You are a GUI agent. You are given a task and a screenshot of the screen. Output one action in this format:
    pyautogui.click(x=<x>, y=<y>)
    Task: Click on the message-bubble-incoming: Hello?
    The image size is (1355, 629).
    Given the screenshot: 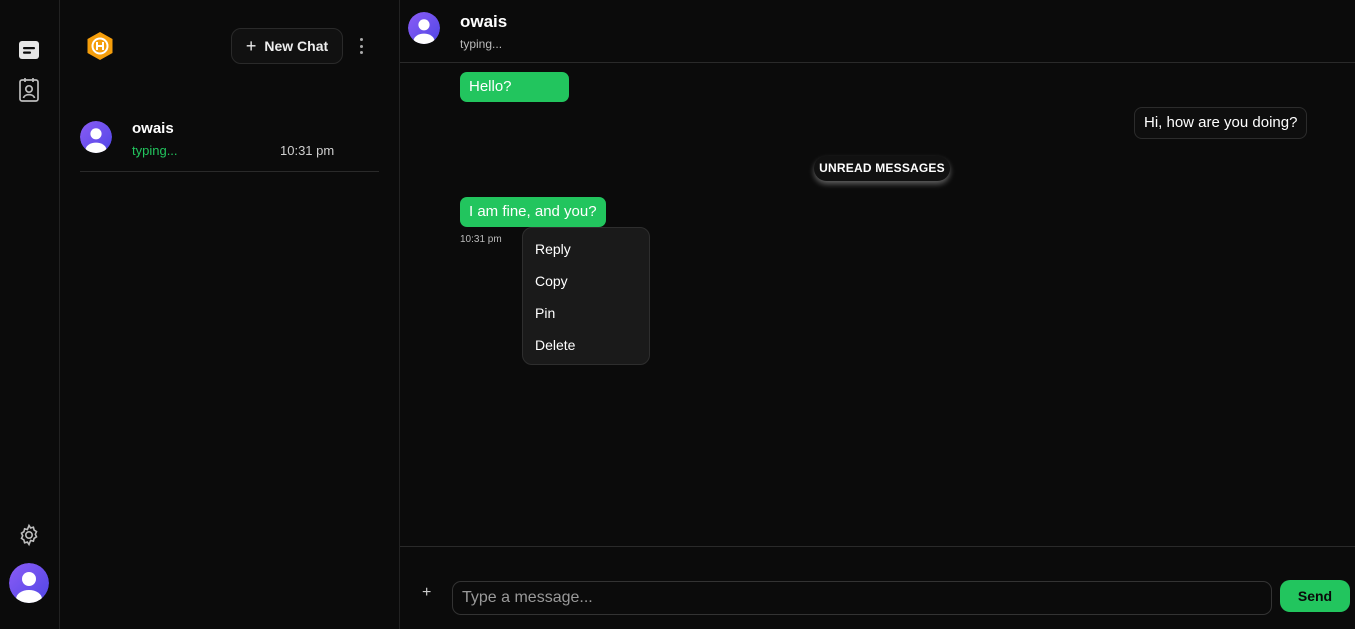 What is the action you would take?
    pyautogui.click(x=514, y=87)
    